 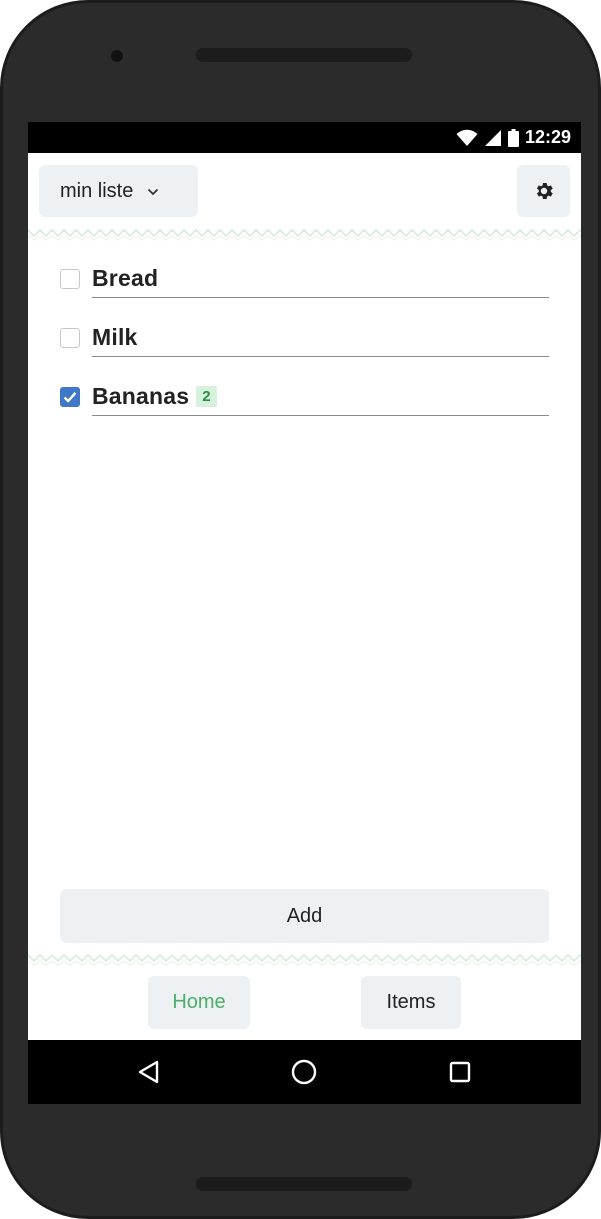 What do you see at coordinates (199, 1002) in the screenshot?
I see `tab-home: Home` at bounding box center [199, 1002].